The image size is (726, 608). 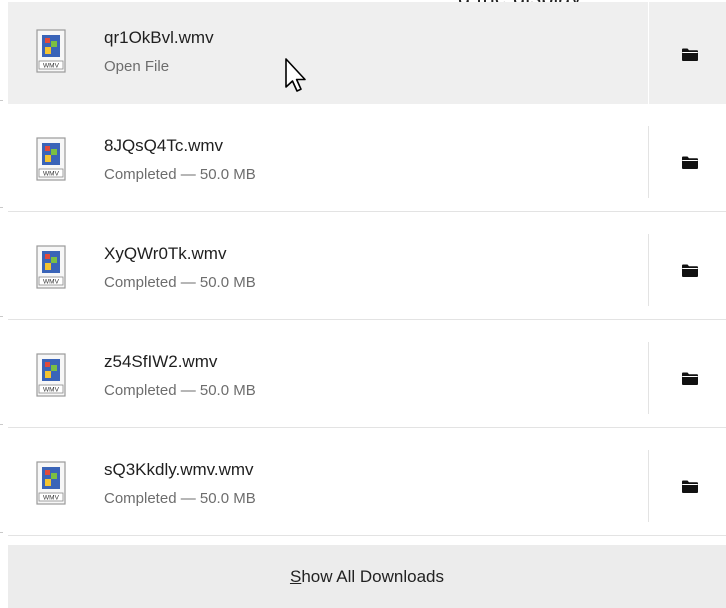 What do you see at coordinates (295, 576) in the screenshot?
I see `show-all-accesskey: S` at bounding box center [295, 576].